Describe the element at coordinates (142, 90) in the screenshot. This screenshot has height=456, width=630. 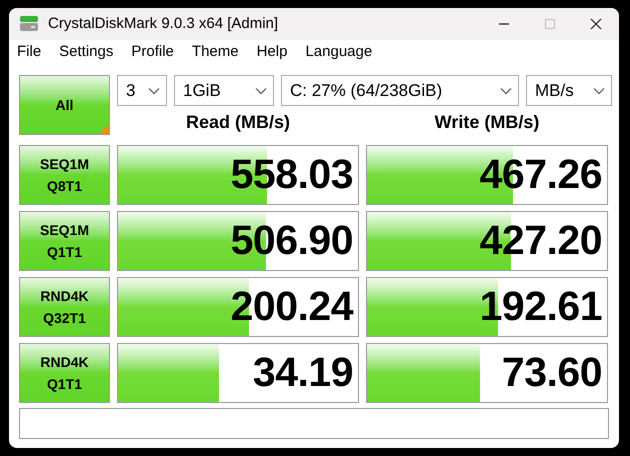
I see `count-dropdown: 3` at that location.